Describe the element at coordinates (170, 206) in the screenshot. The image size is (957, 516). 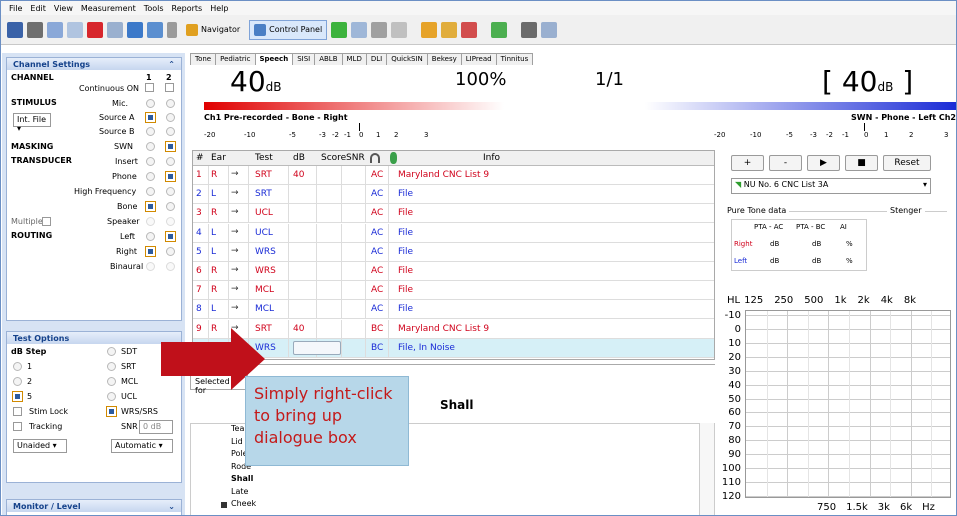
I see `bone-ch2-radio` at that location.